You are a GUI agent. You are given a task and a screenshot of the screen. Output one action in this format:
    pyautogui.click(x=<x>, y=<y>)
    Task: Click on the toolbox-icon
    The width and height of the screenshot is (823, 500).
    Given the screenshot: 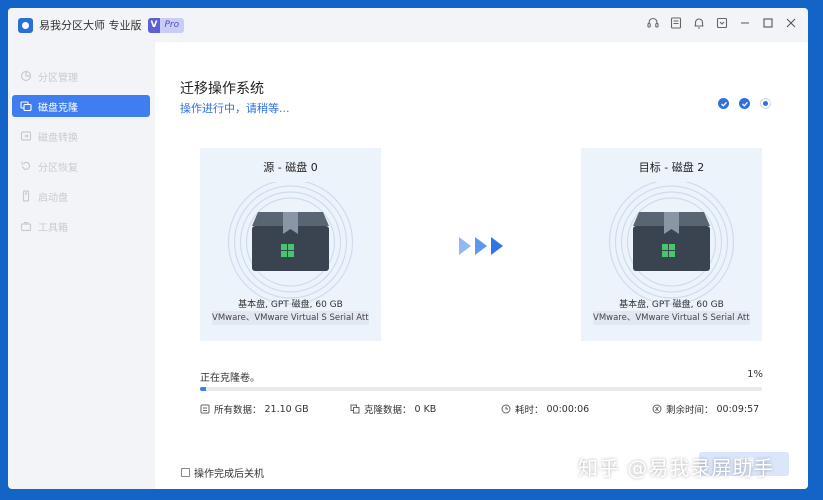 What is the action you would take?
    pyautogui.click(x=26, y=226)
    